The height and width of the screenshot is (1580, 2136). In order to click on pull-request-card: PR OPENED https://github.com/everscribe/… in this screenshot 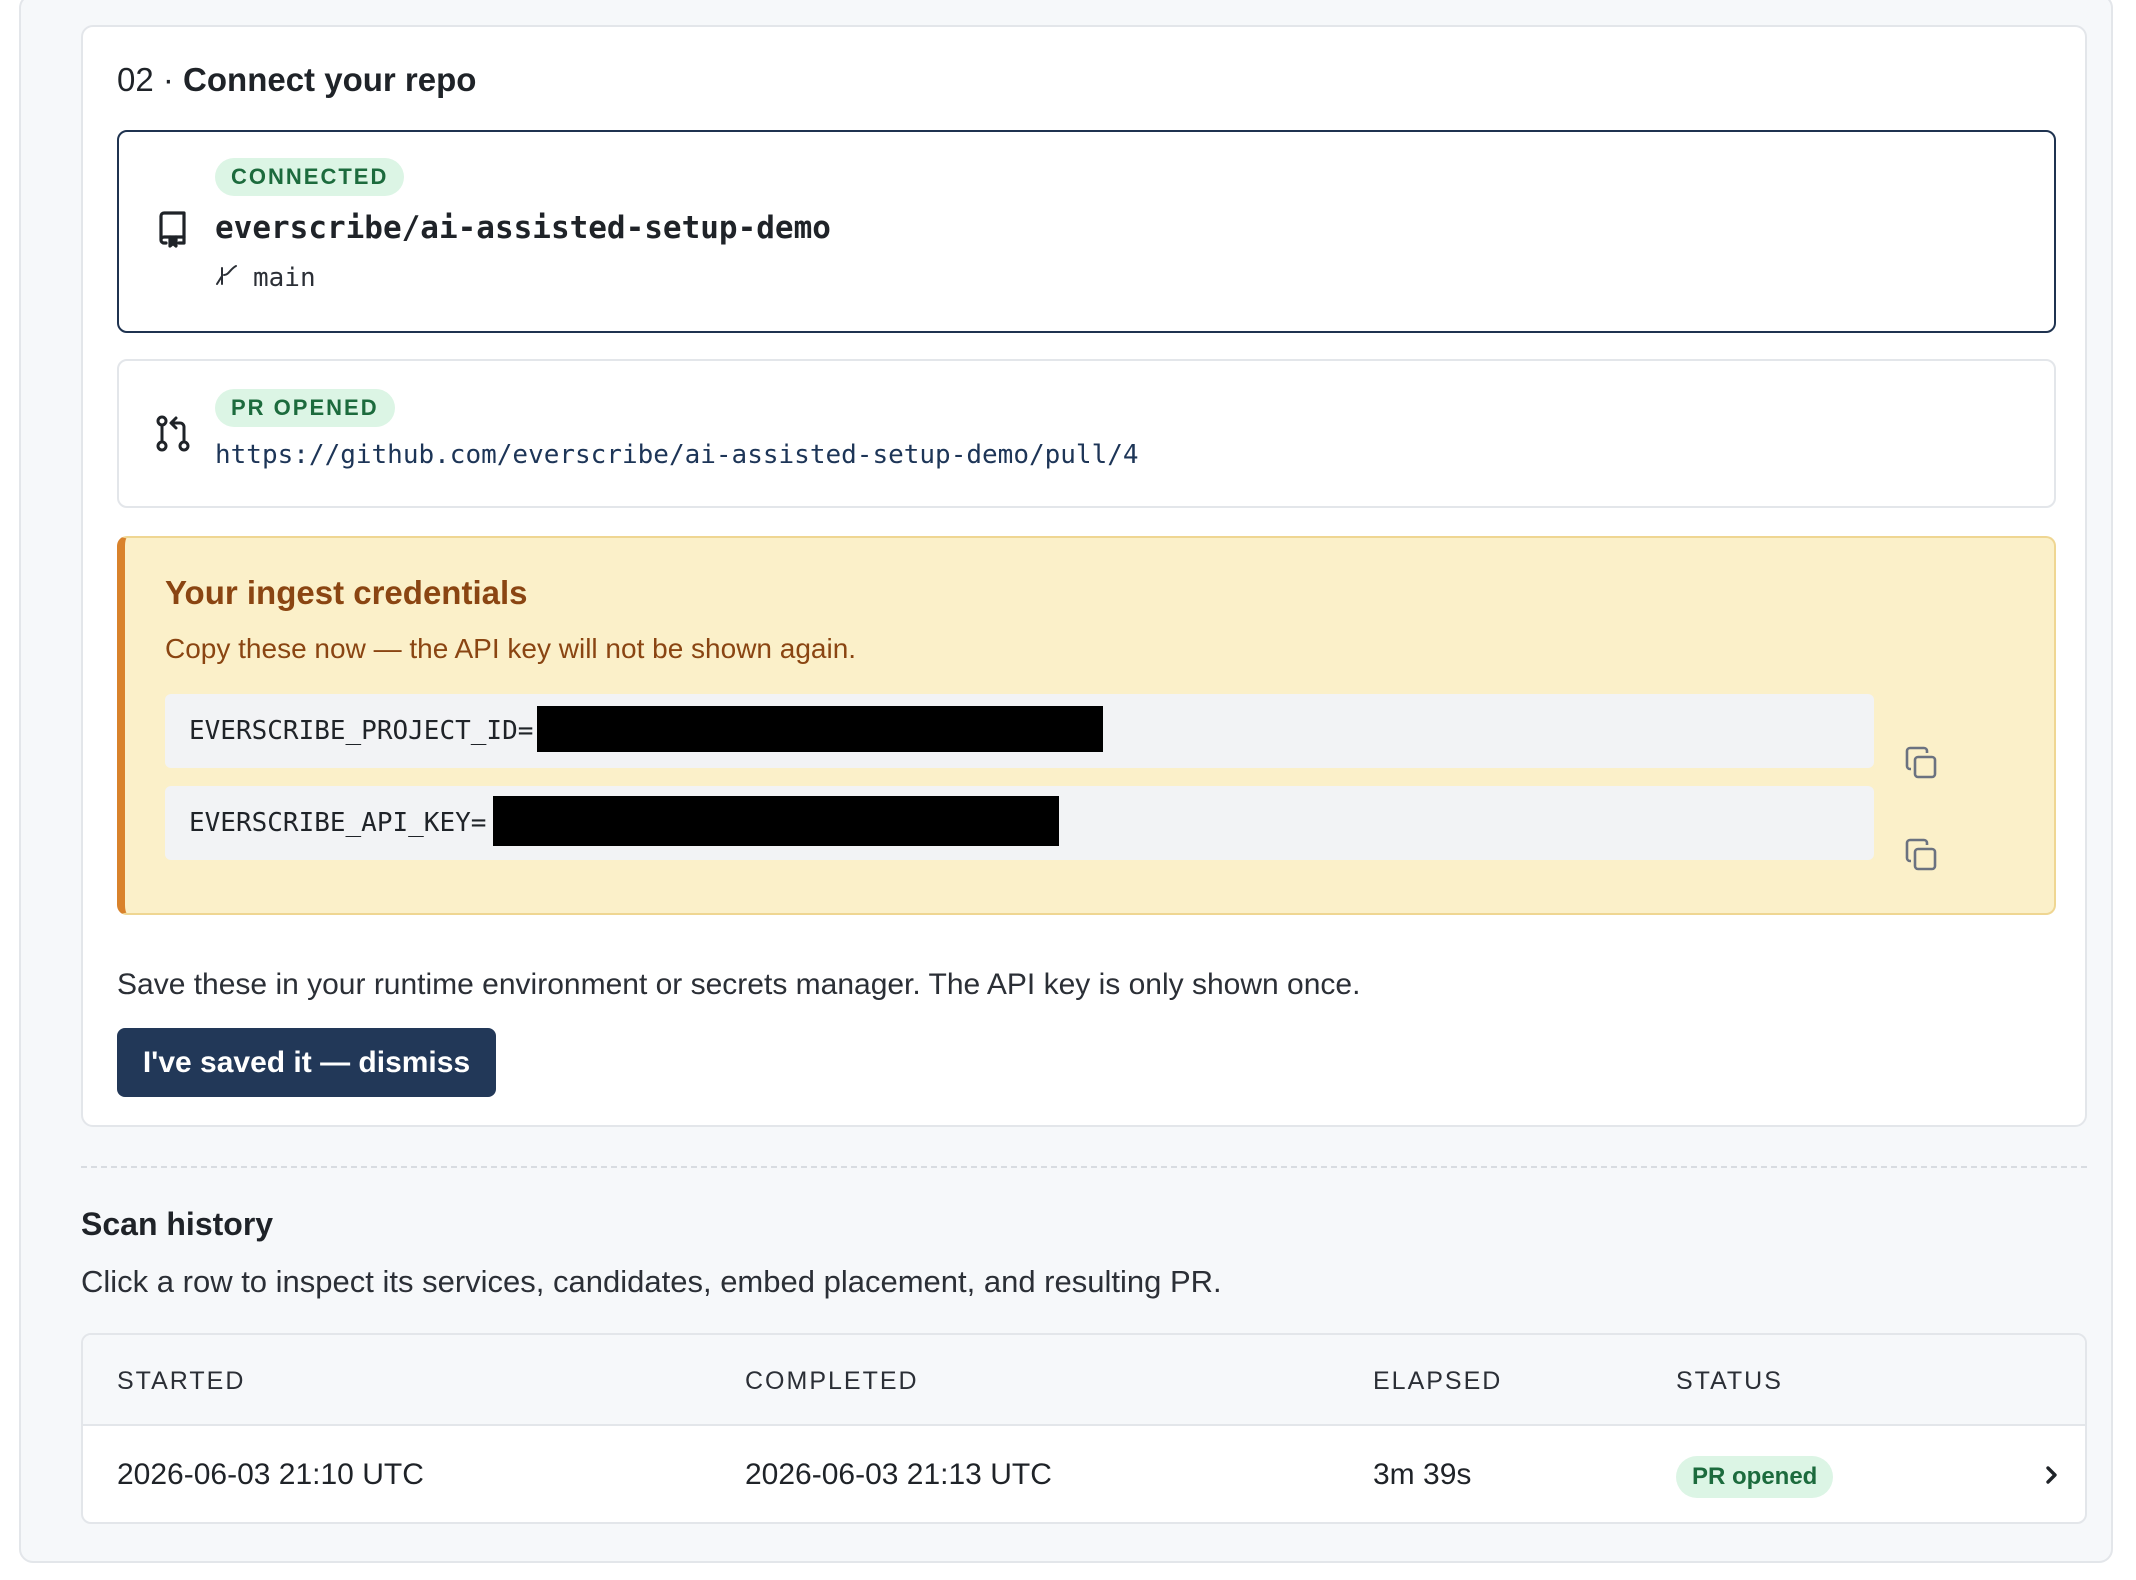, I will do `click(1086, 433)`.